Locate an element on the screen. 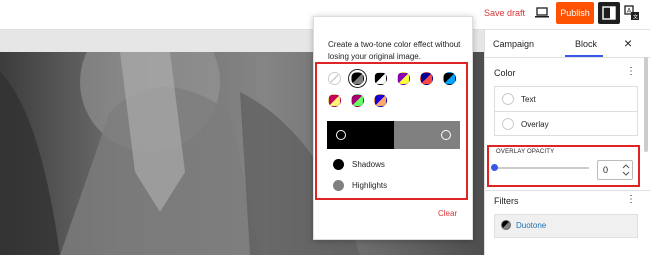 This screenshot has height=255, width=650. color-row-text-label: Text is located at coordinates (528, 99).